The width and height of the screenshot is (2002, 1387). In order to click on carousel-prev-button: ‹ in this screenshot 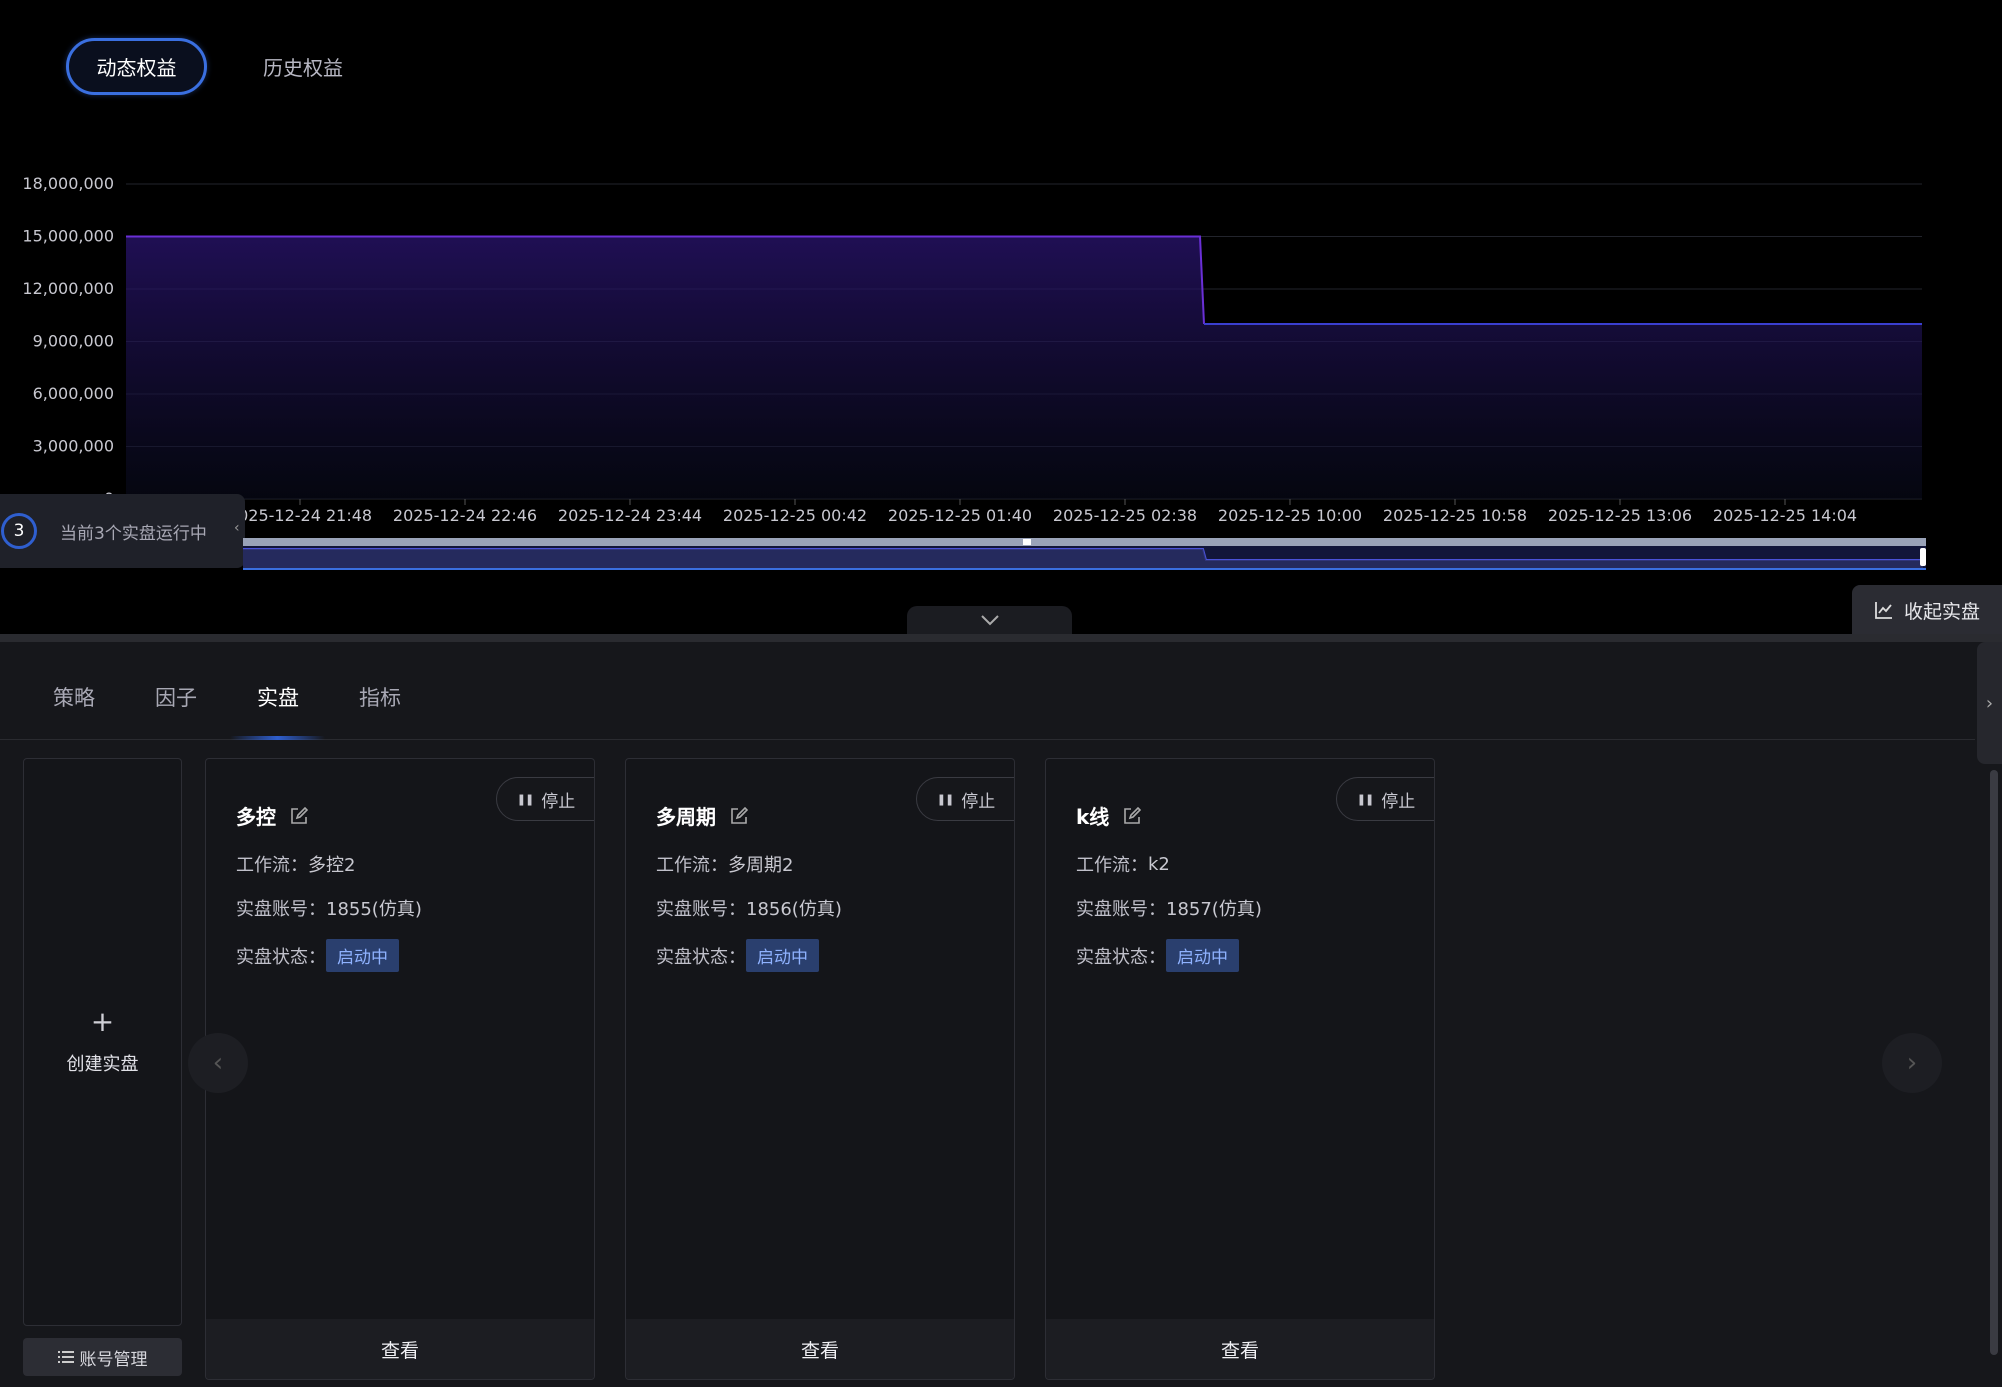, I will do `click(218, 1063)`.